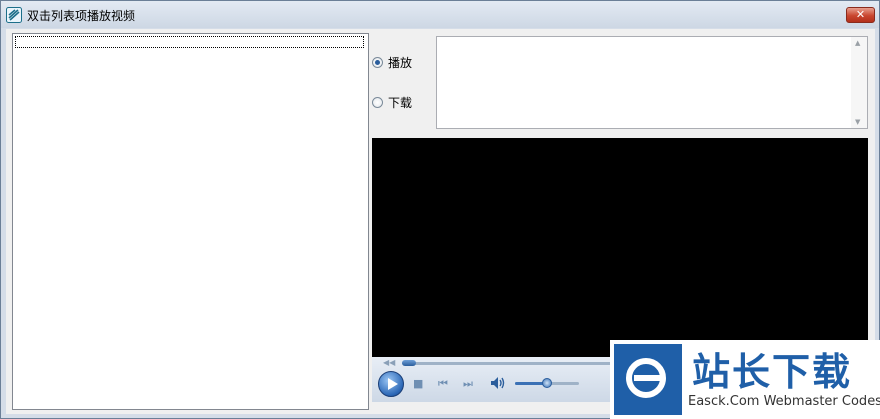  Describe the element at coordinates (81, 16) in the screenshot. I see `window-title: 双击列表项播放视频` at that location.